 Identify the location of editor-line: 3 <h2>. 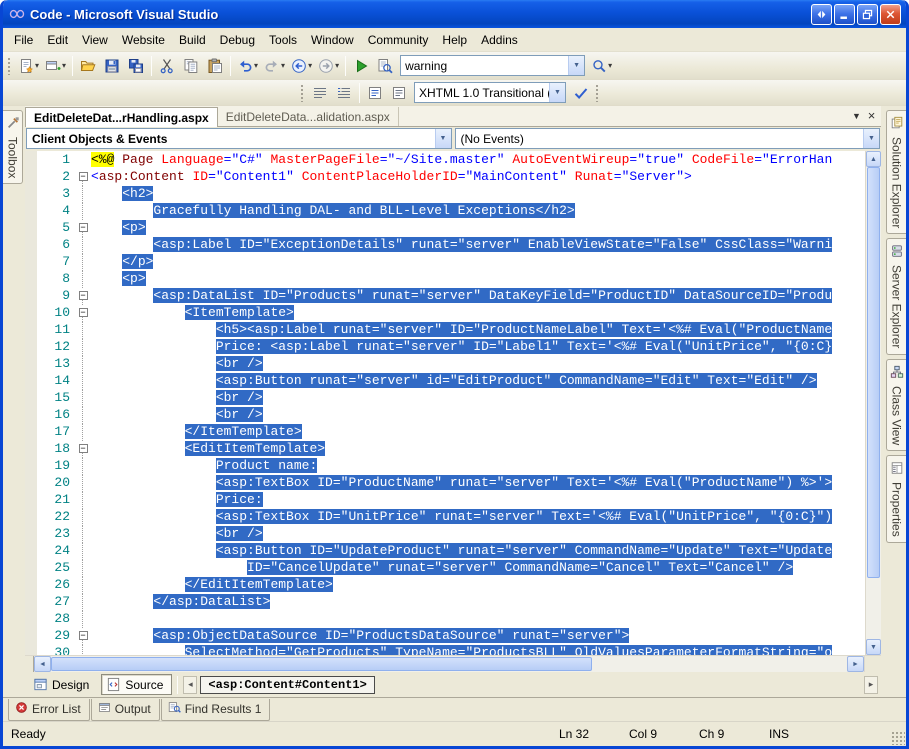
(445, 194).